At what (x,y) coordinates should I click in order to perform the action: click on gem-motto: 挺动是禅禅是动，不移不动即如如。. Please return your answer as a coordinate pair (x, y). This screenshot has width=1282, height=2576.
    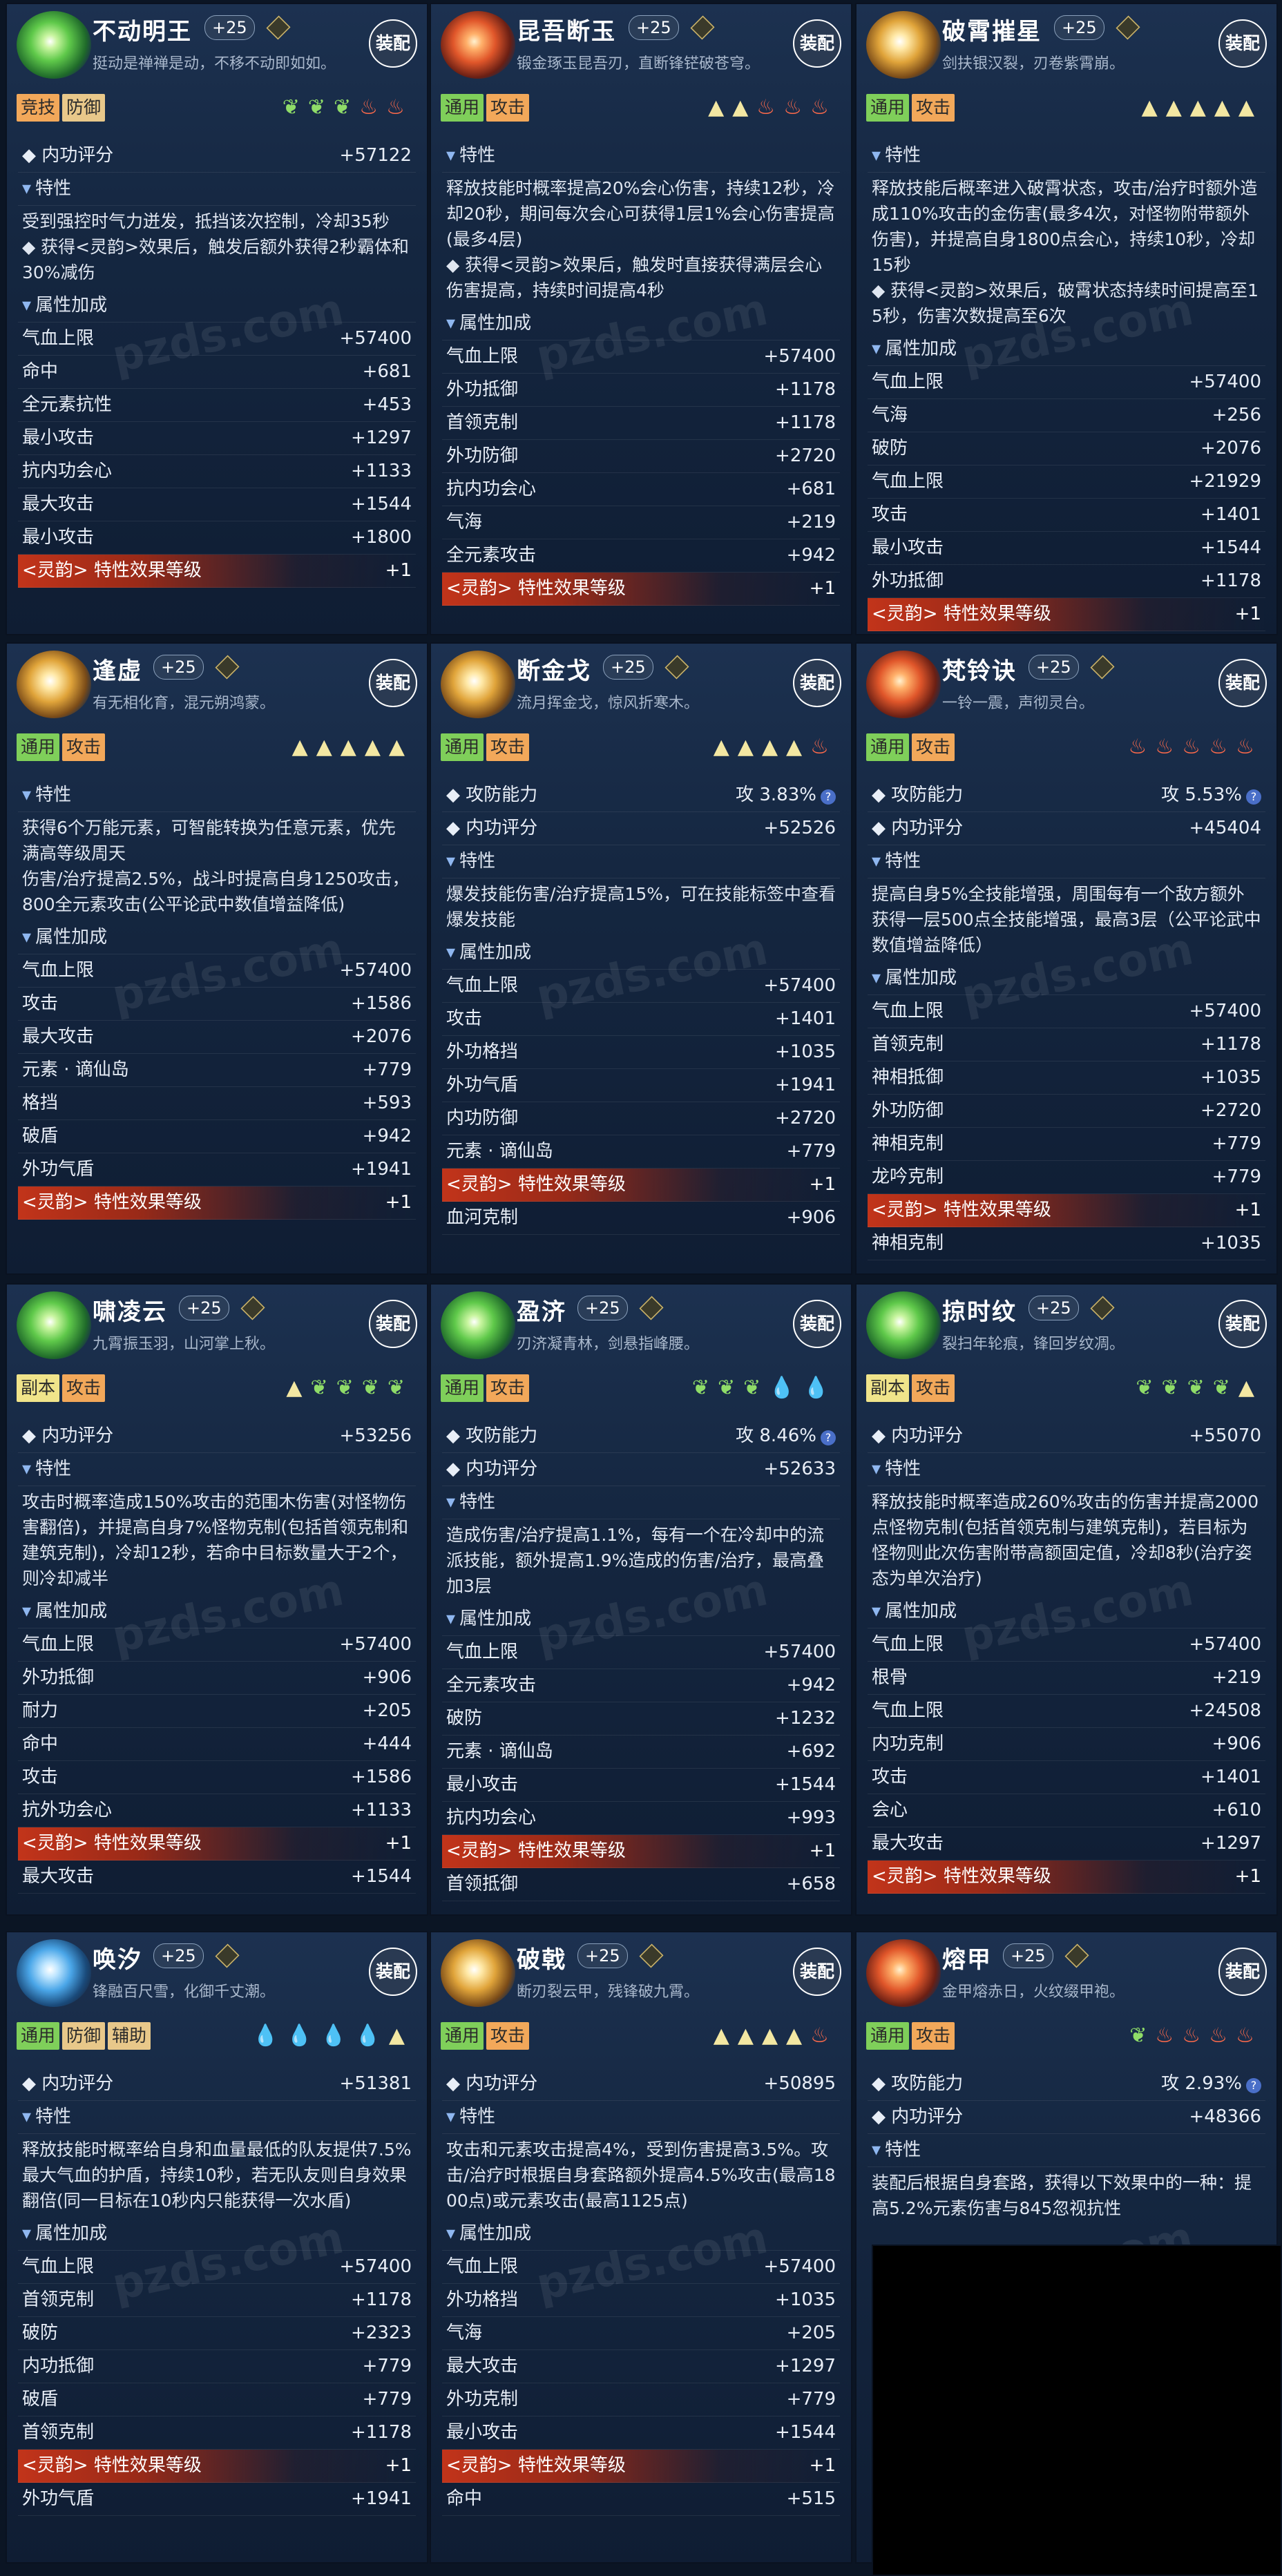
    Looking at the image, I should click on (214, 64).